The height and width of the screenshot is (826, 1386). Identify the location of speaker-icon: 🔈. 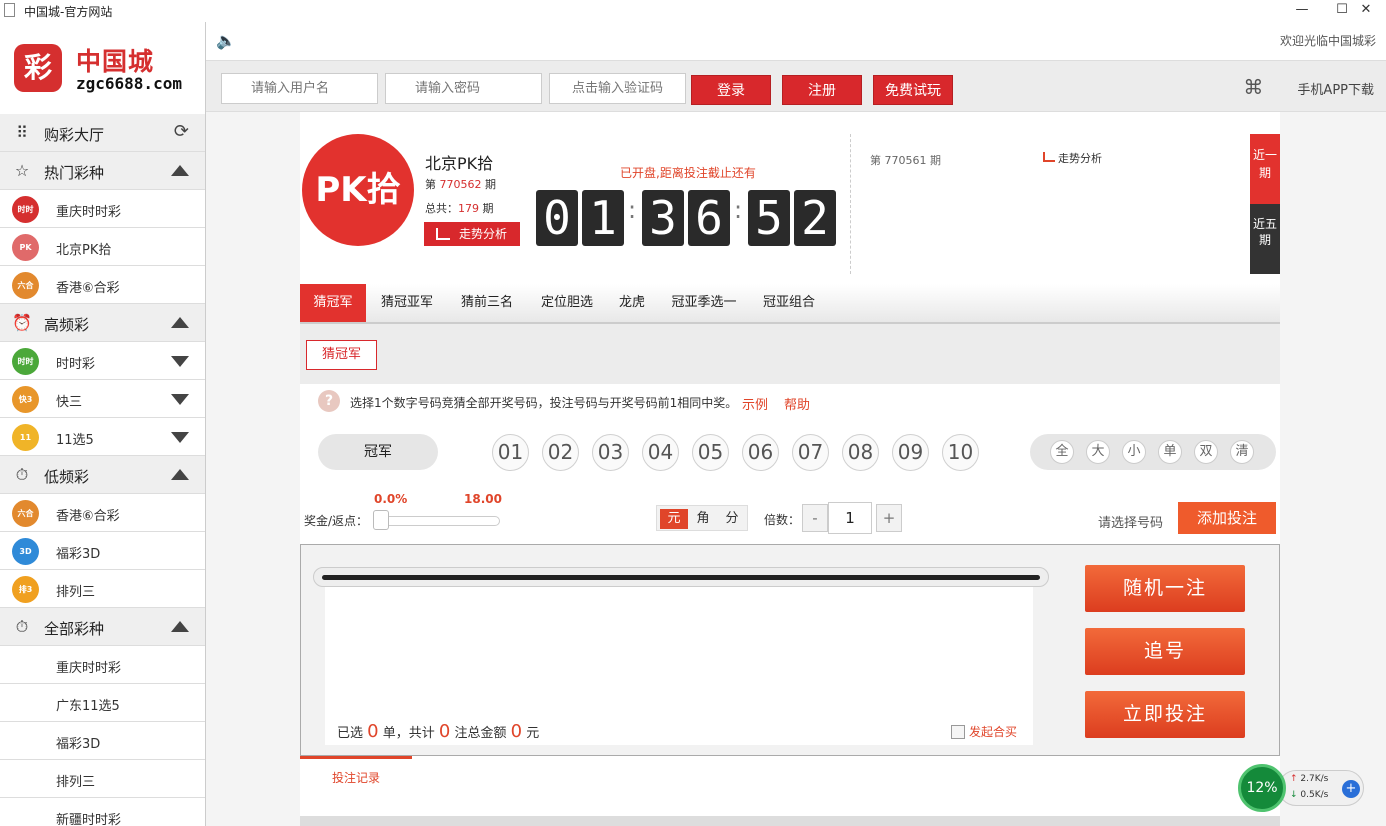
(226, 40).